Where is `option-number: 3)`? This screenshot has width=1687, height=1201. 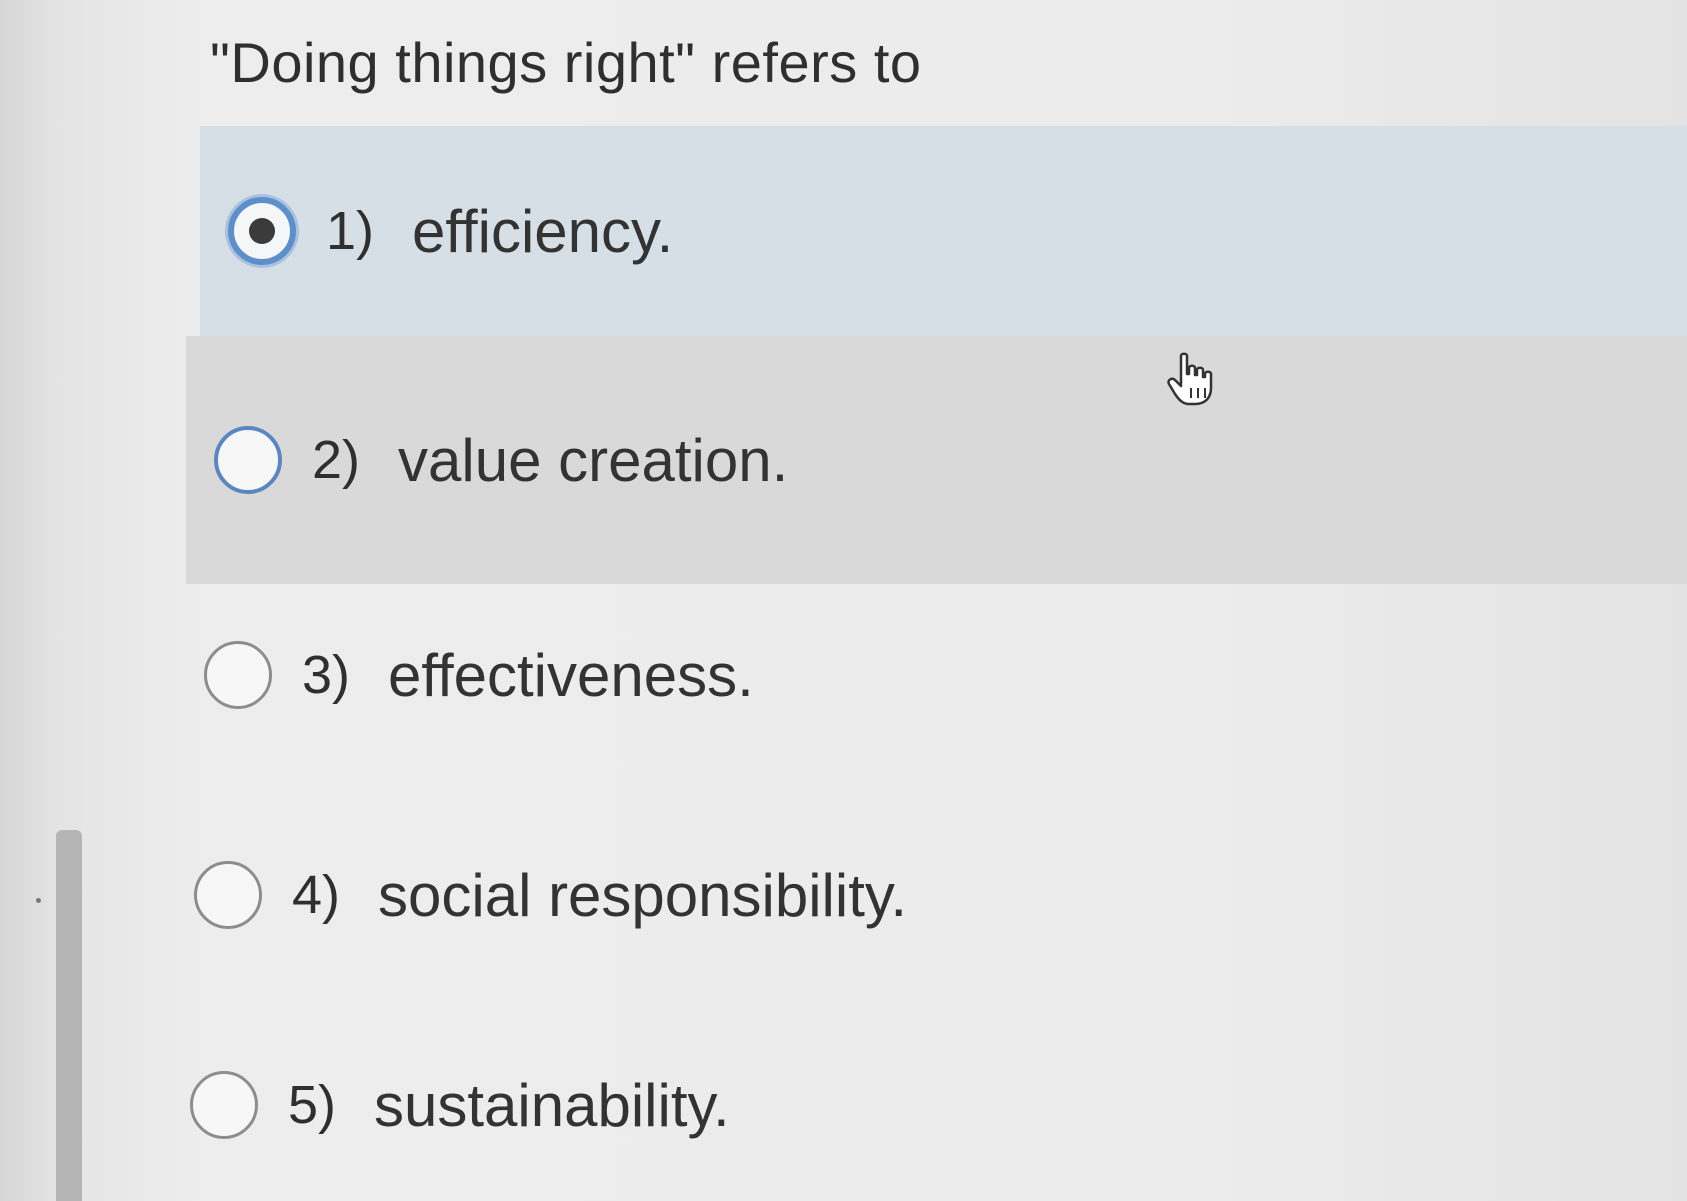
option-number: 3) is located at coordinates (326, 675).